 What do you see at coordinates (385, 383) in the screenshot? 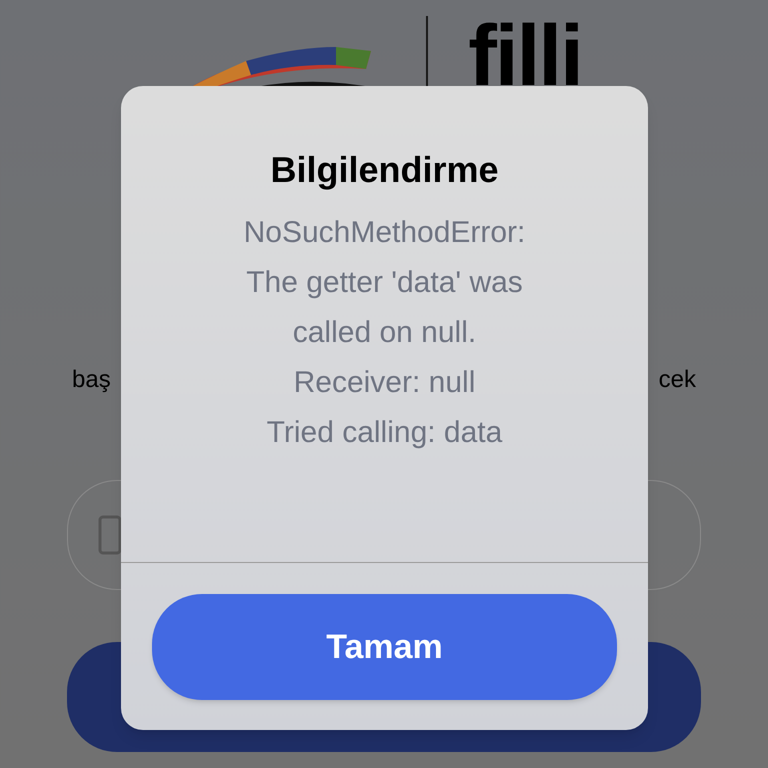
I see `error-message-line: Receiver: null` at bounding box center [385, 383].